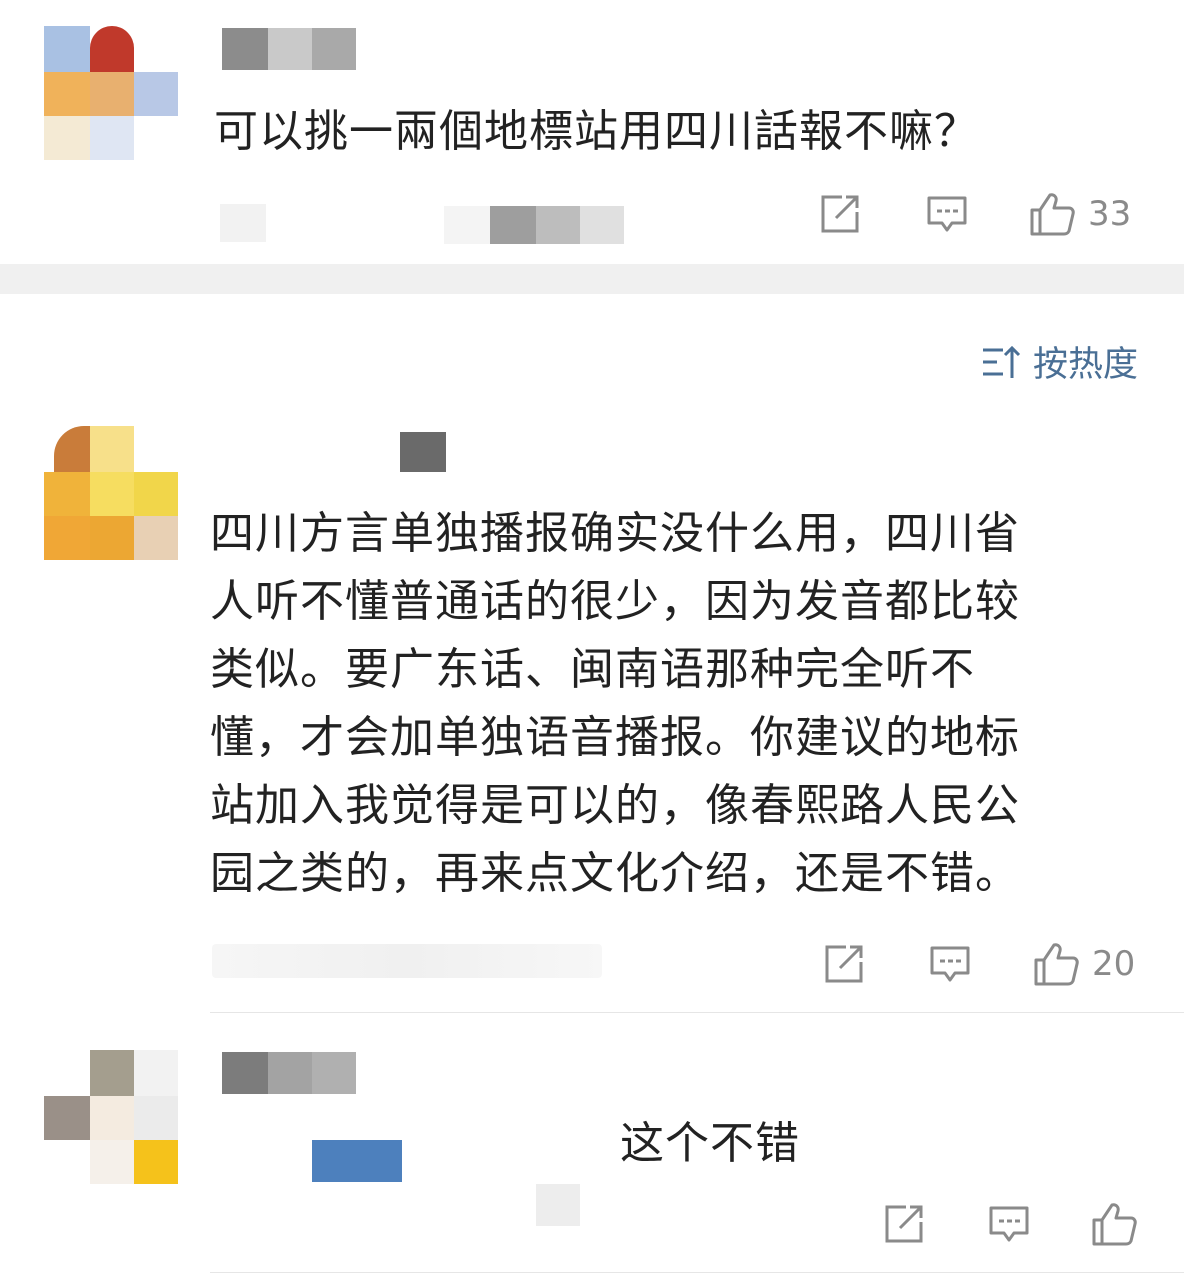  Describe the element at coordinates (592, 669) in the screenshot. I see `comment-line: 类似。要广东话、闽南语那种完全听不` at that location.